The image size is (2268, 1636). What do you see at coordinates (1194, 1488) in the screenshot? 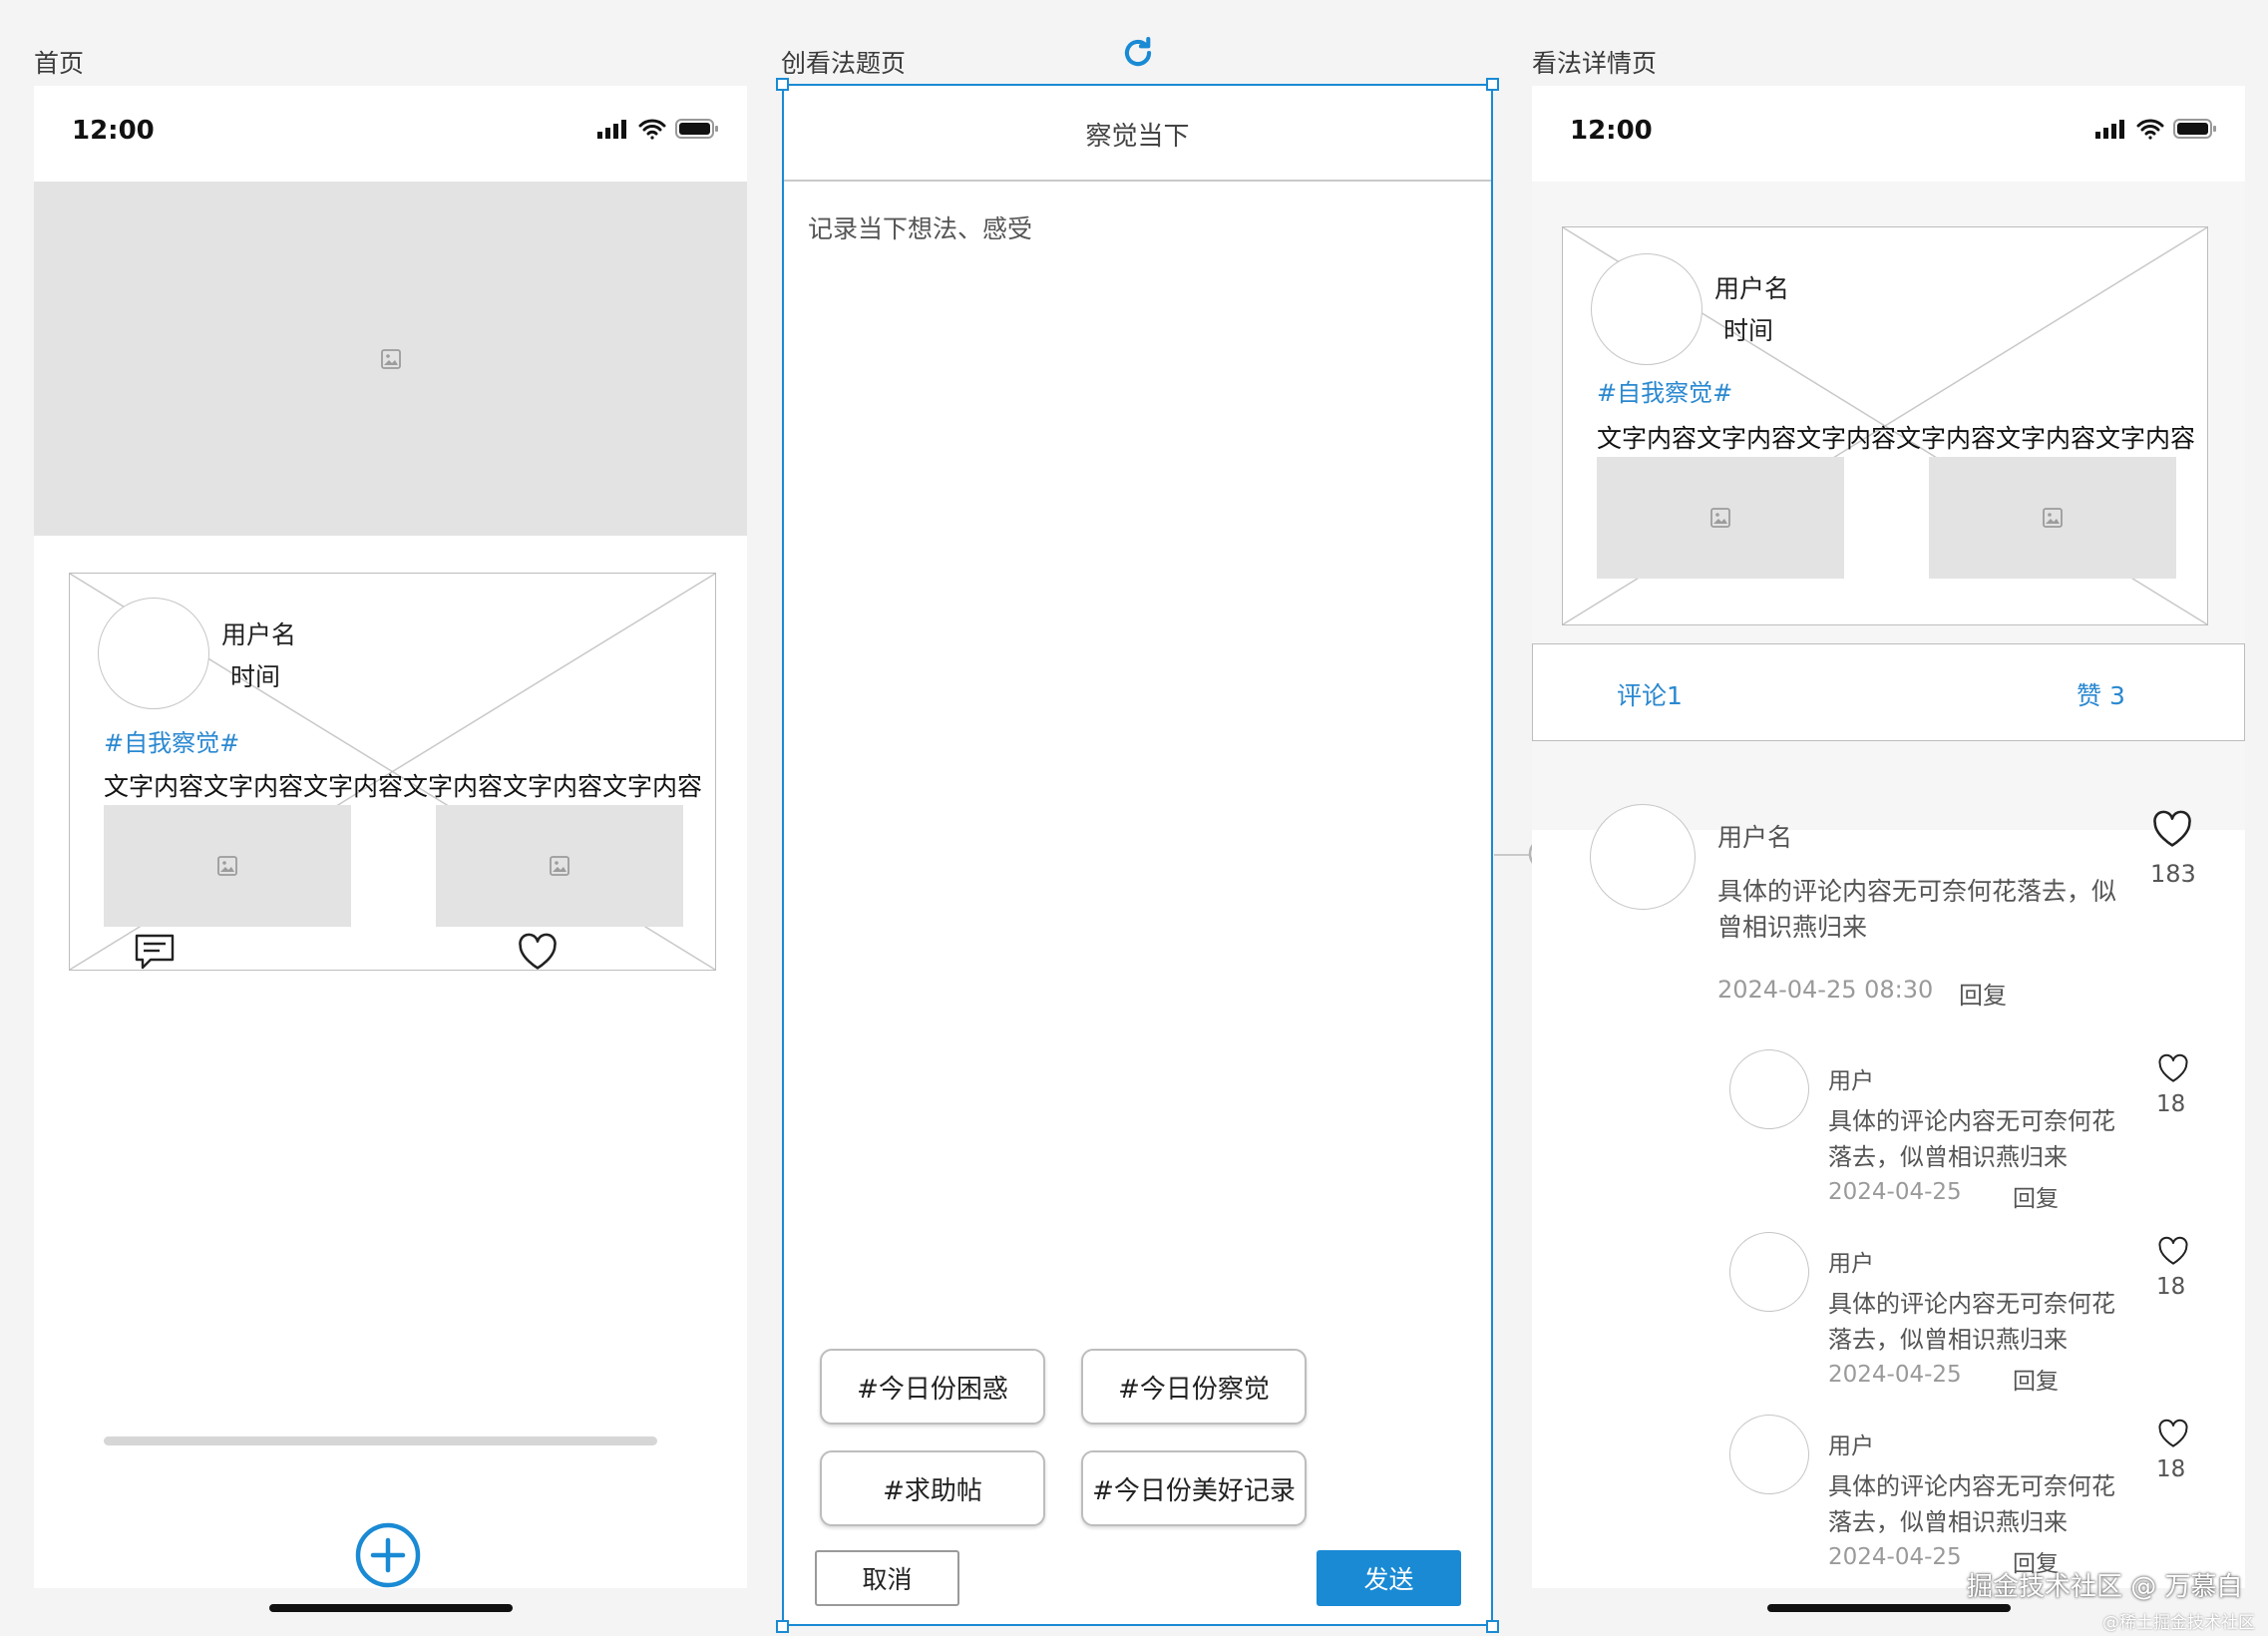
I see `tag-chip-good-record: #今日份美好记录` at bounding box center [1194, 1488].